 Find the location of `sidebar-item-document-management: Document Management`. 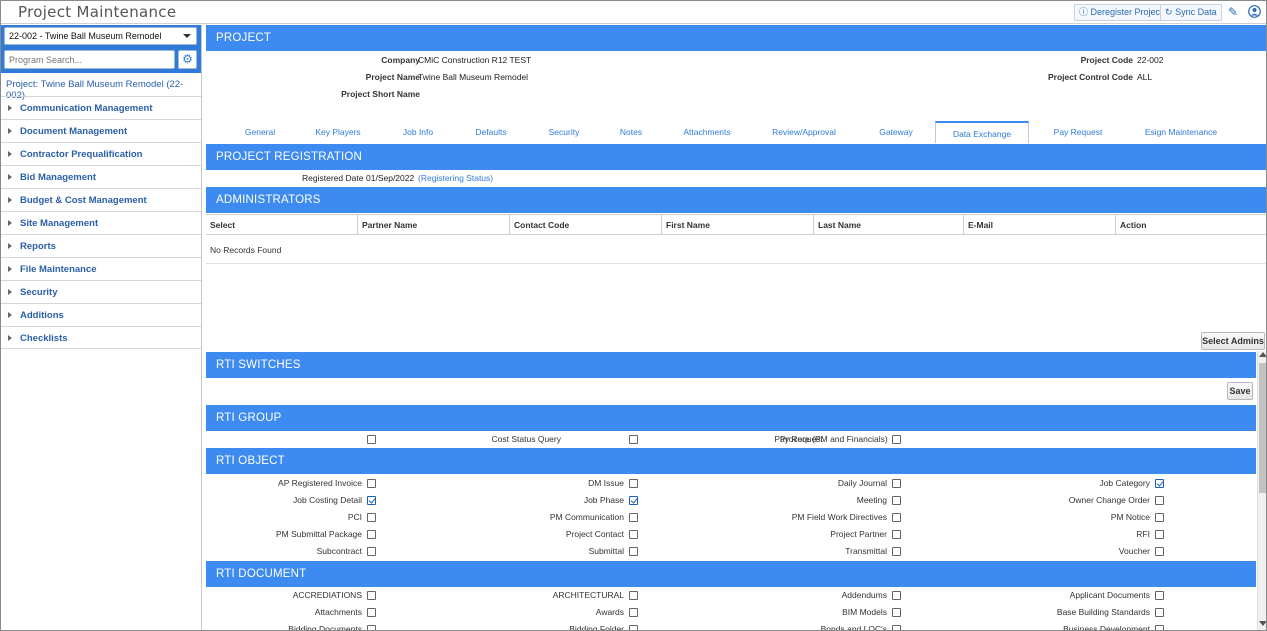

sidebar-item-document-management: Document Management is located at coordinates (101, 130).